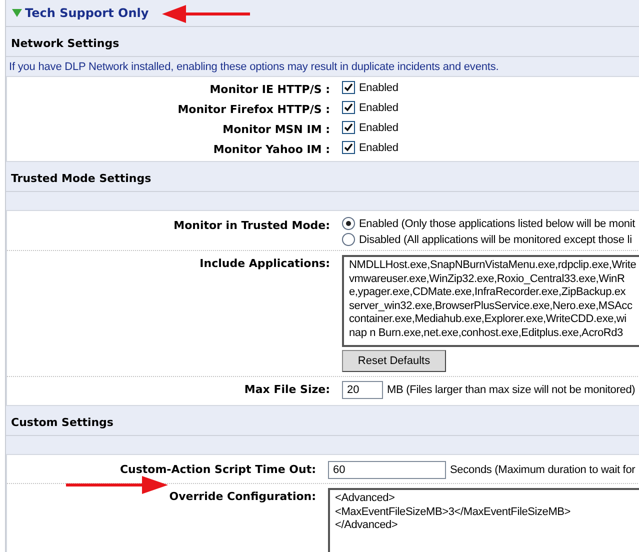 Image resolution: width=639 pixels, height=552 pixels. What do you see at coordinates (269, 89) in the screenshot?
I see `field-label: Monitor IE HTTP/S :` at bounding box center [269, 89].